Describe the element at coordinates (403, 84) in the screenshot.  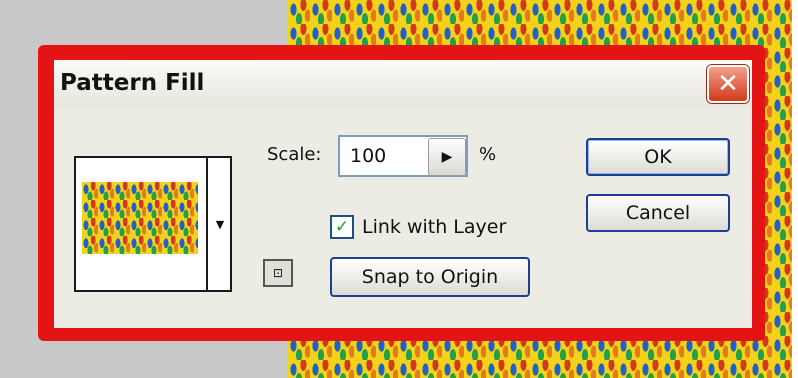
I see `title-bar: Pattern Fill ✕` at that location.